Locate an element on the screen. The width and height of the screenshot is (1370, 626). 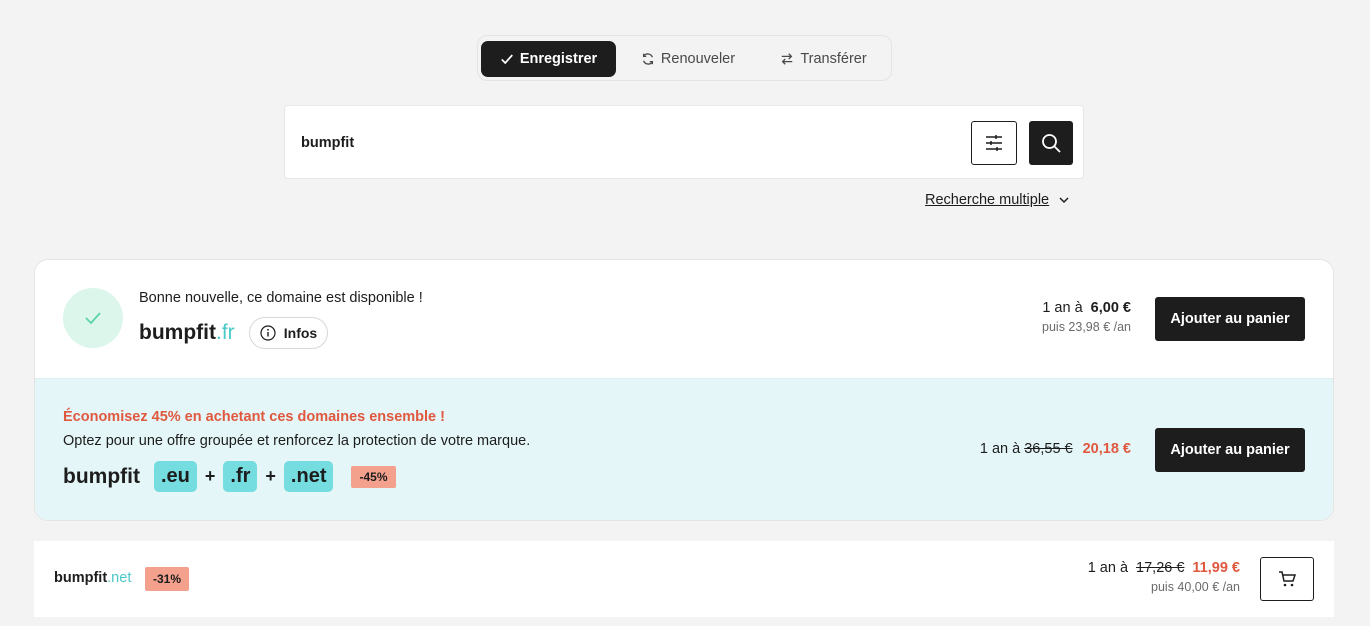
bundle-price: 1 an à 36,55 € 20,18 € is located at coordinates (1055, 449).